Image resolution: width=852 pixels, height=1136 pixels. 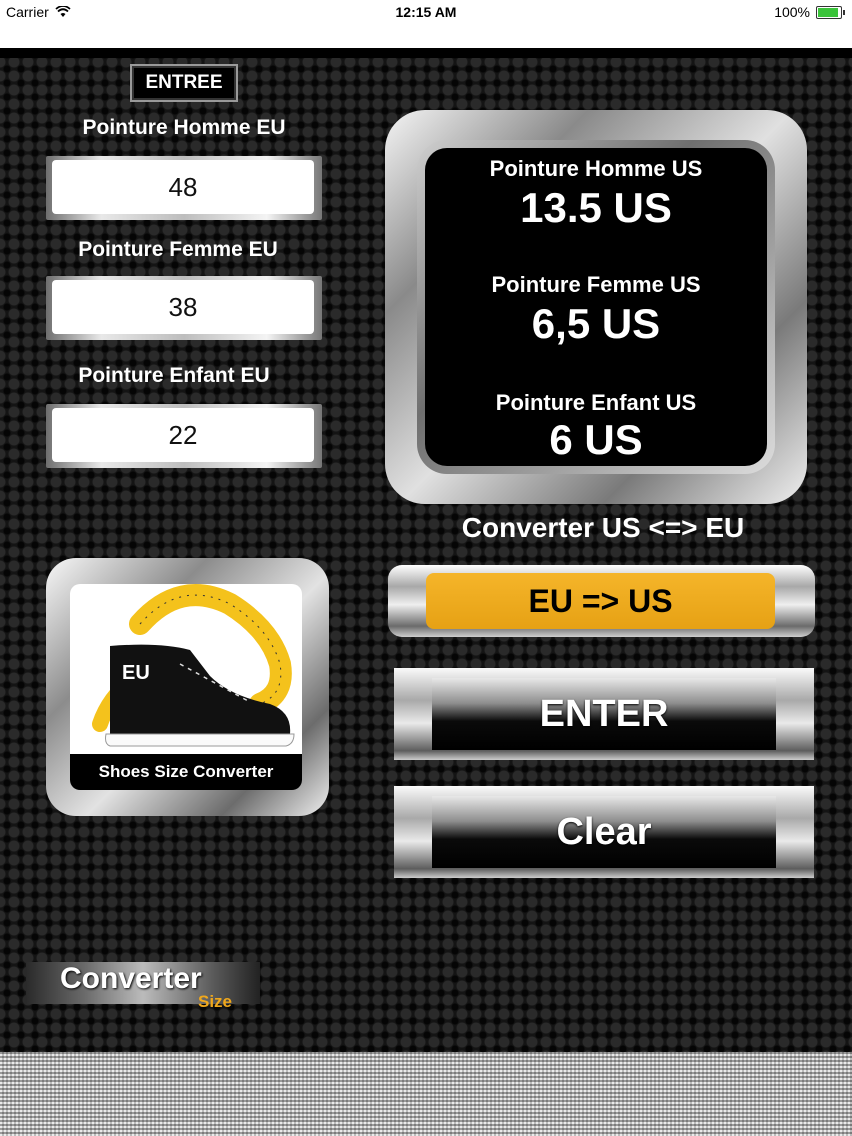 I want to click on brand-banner: Converter Size, so click(x=143, y=986).